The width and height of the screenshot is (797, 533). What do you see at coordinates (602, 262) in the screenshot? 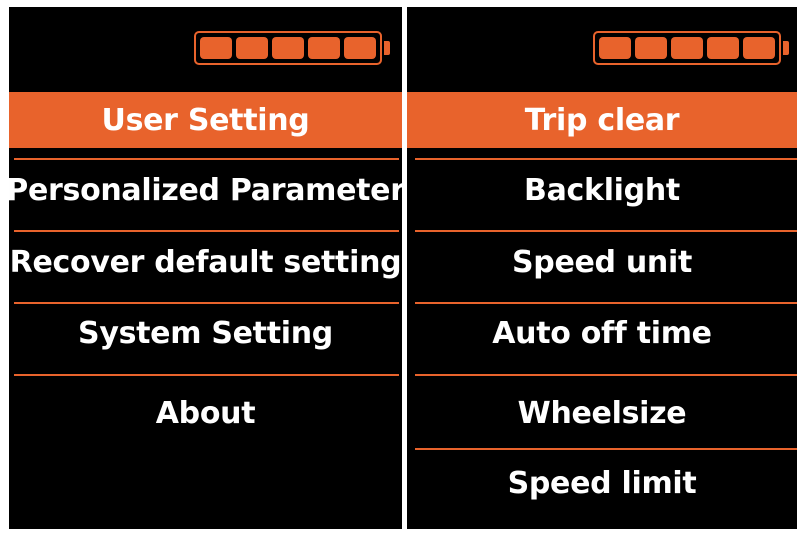
I see `menu-item-speed-unit: Speed unit` at bounding box center [602, 262].